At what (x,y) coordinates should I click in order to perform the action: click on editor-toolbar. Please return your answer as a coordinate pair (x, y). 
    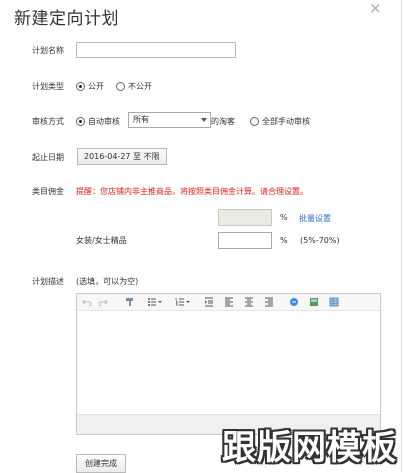
    Looking at the image, I should click on (228, 302).